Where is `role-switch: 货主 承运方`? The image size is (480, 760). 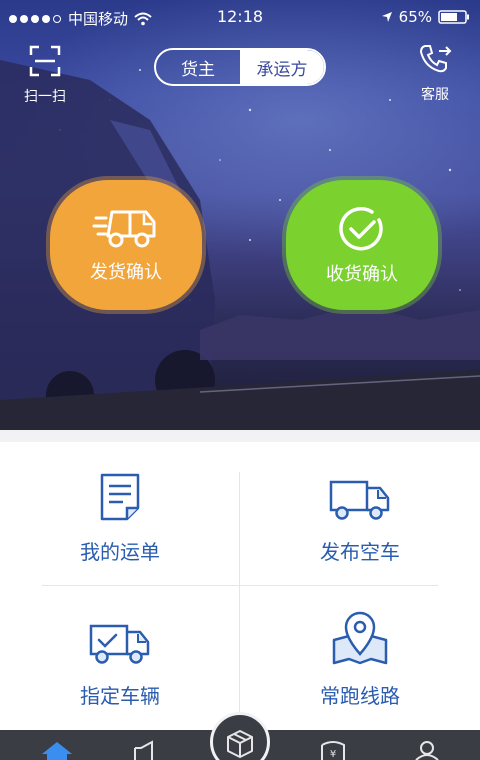
role-switch: 货主 承运方 is located at coordinates (240, 67).